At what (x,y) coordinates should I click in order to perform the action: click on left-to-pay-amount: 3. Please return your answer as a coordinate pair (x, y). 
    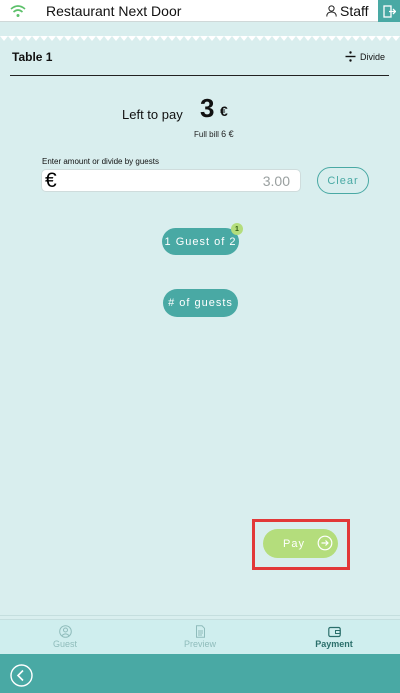
    Looking at the image, I should click on (207, 108).